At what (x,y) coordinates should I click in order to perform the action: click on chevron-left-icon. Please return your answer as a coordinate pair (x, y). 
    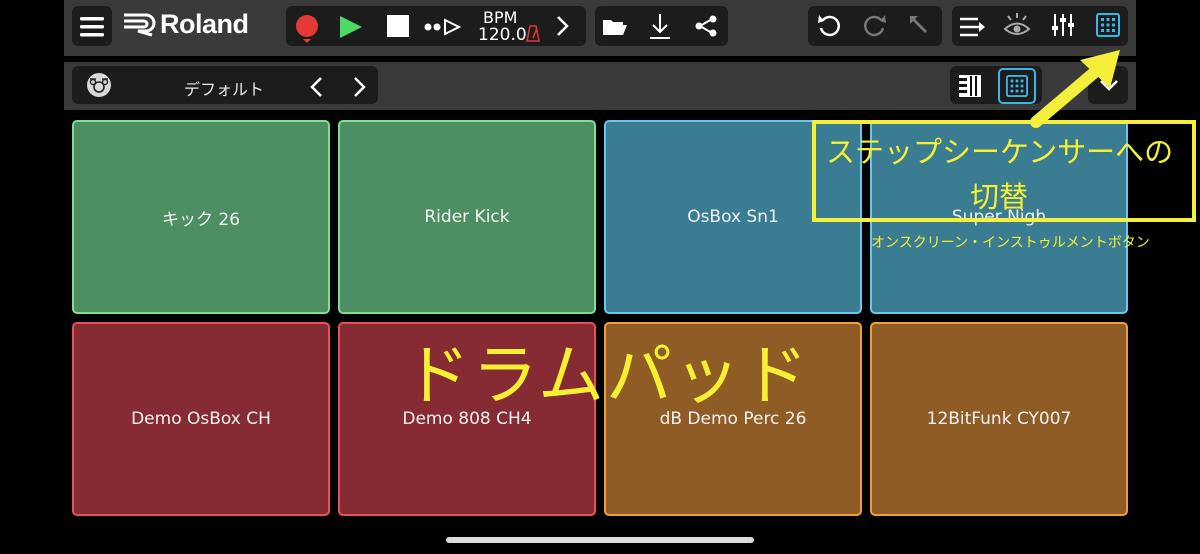
    Looking at the image, I should click on (316, 87).